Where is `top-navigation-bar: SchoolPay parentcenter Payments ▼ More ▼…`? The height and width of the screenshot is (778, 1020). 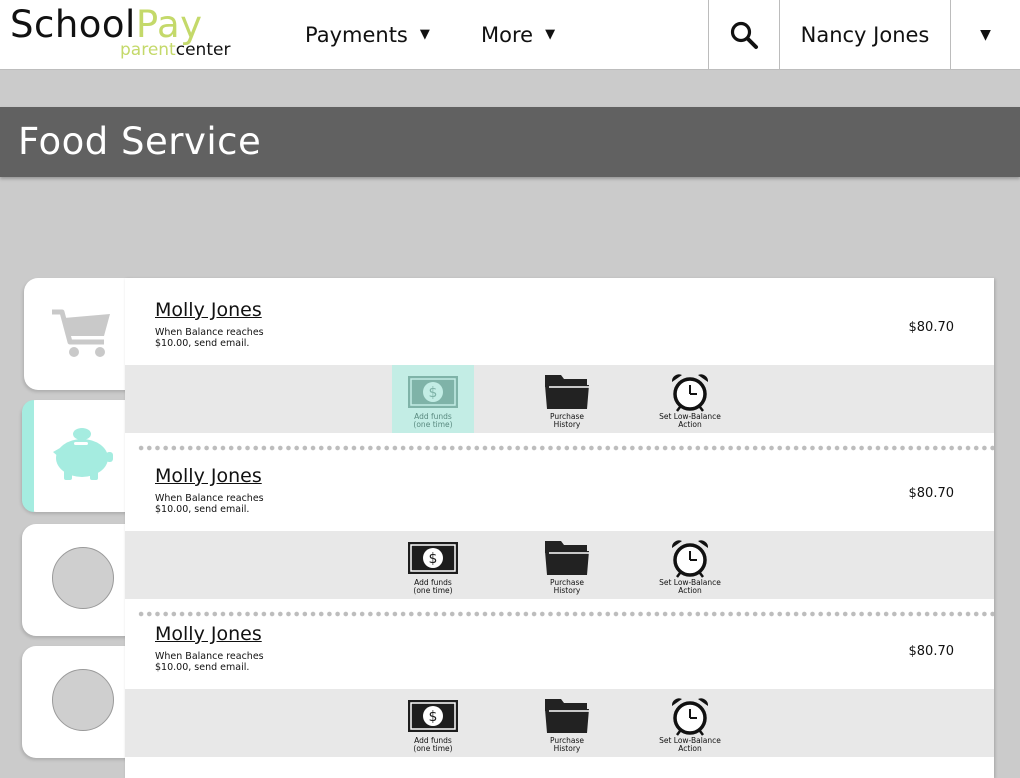
top-navigation-bar: SchoolPay parentcenter Payments ▼ More ▼… is located at coordinates (510, 35).